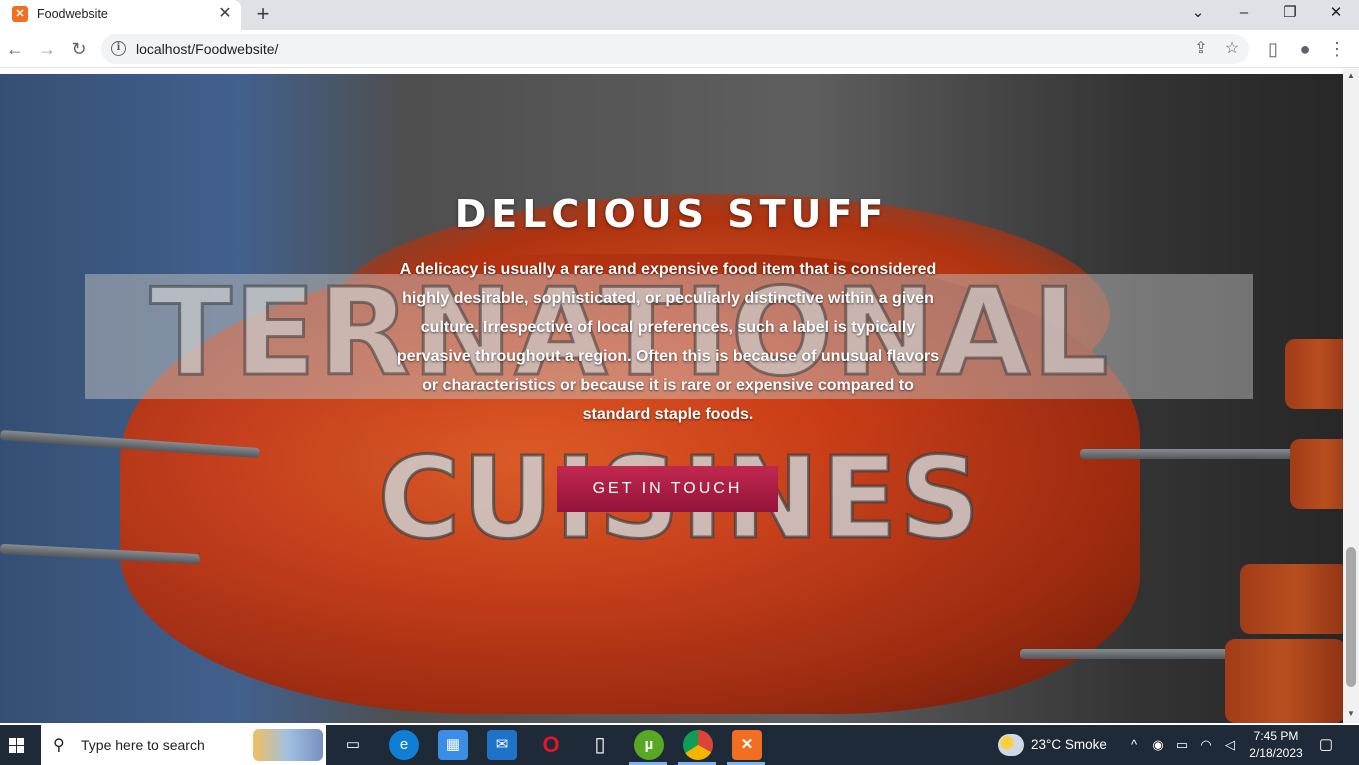 This screenshot has width=1359, height=765. I want to click on weather-text: 23°C Smoke, so click(1069, 744).